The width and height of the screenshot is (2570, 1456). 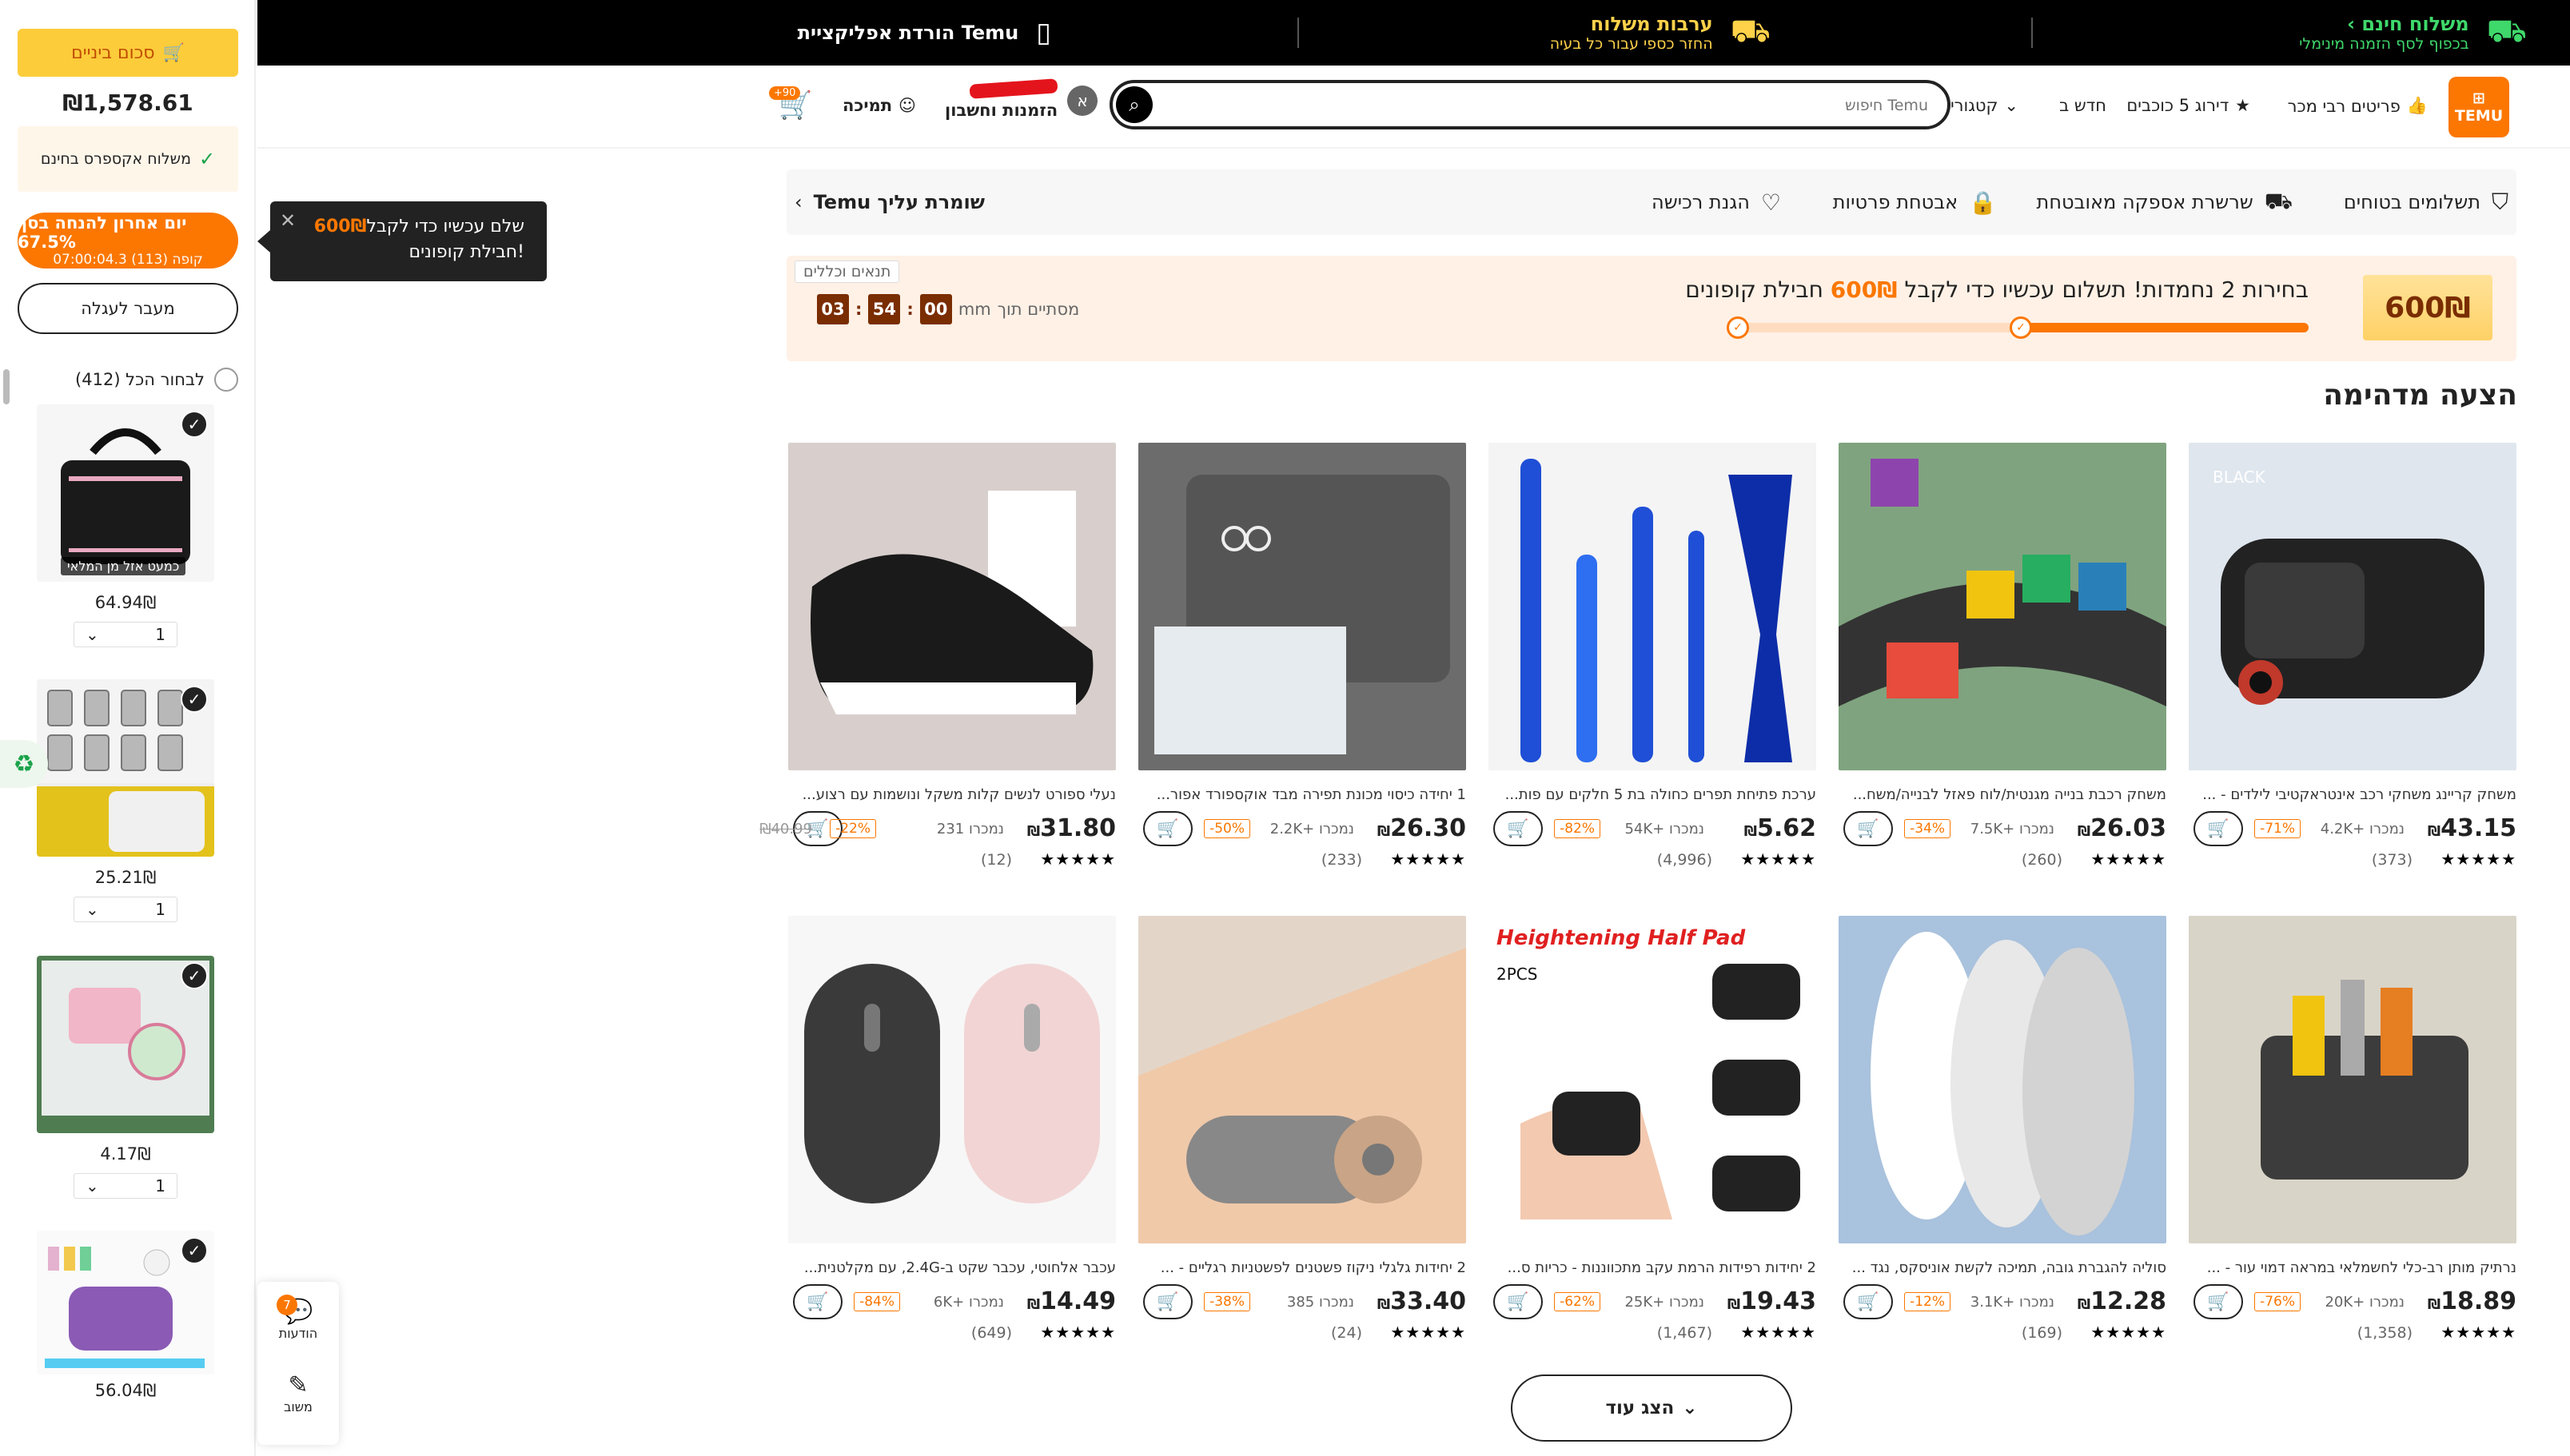 What do you see at coordinates (1652, 1079) in the screenshot?
I see `product-image: Heightening Half Pad 2PCS` at bounding box center [1652, 1079].